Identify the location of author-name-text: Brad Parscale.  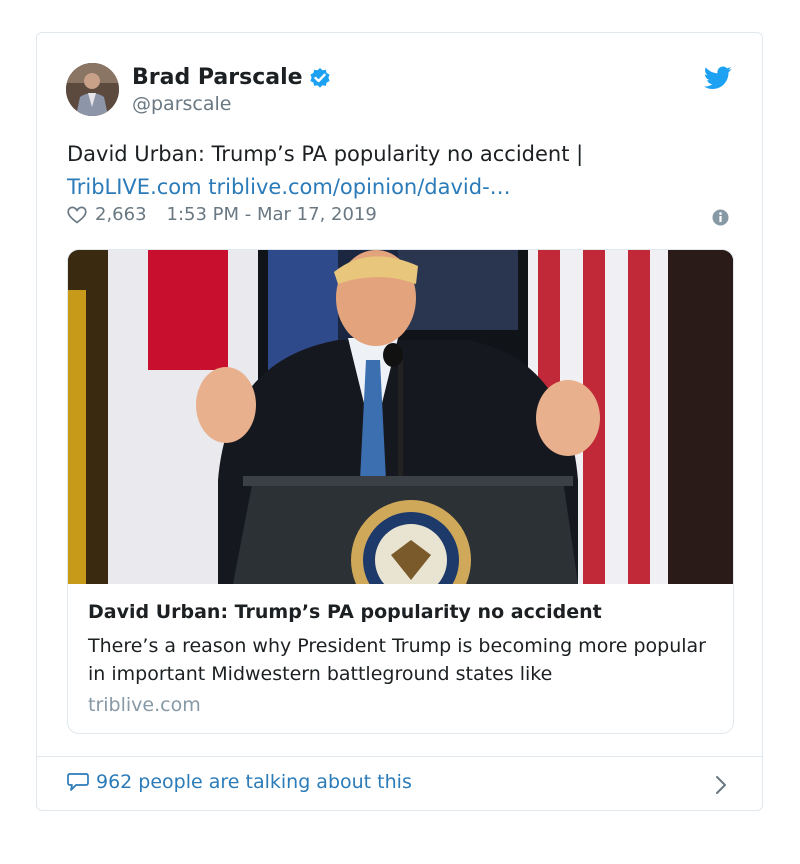
(217, 77).